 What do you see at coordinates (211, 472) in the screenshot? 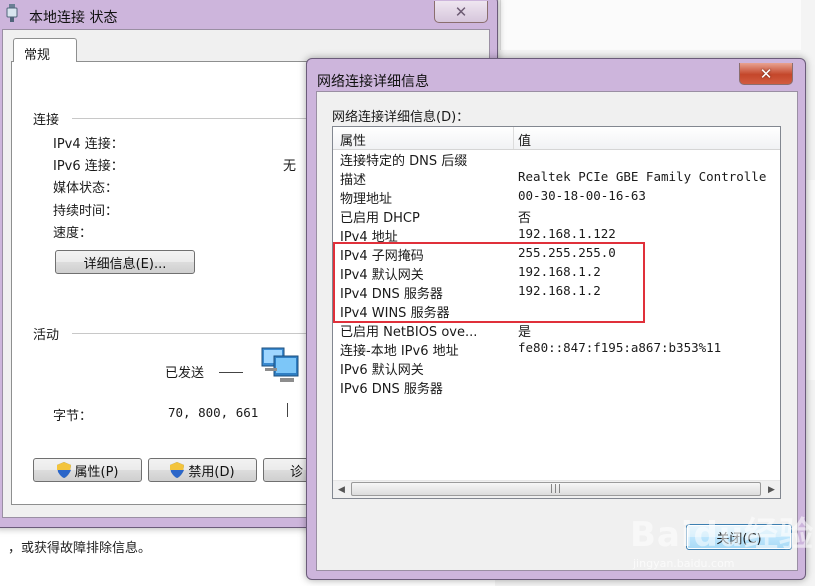
I see `disable-button-label: 禁用(D)` at bounding box center [211, 472].